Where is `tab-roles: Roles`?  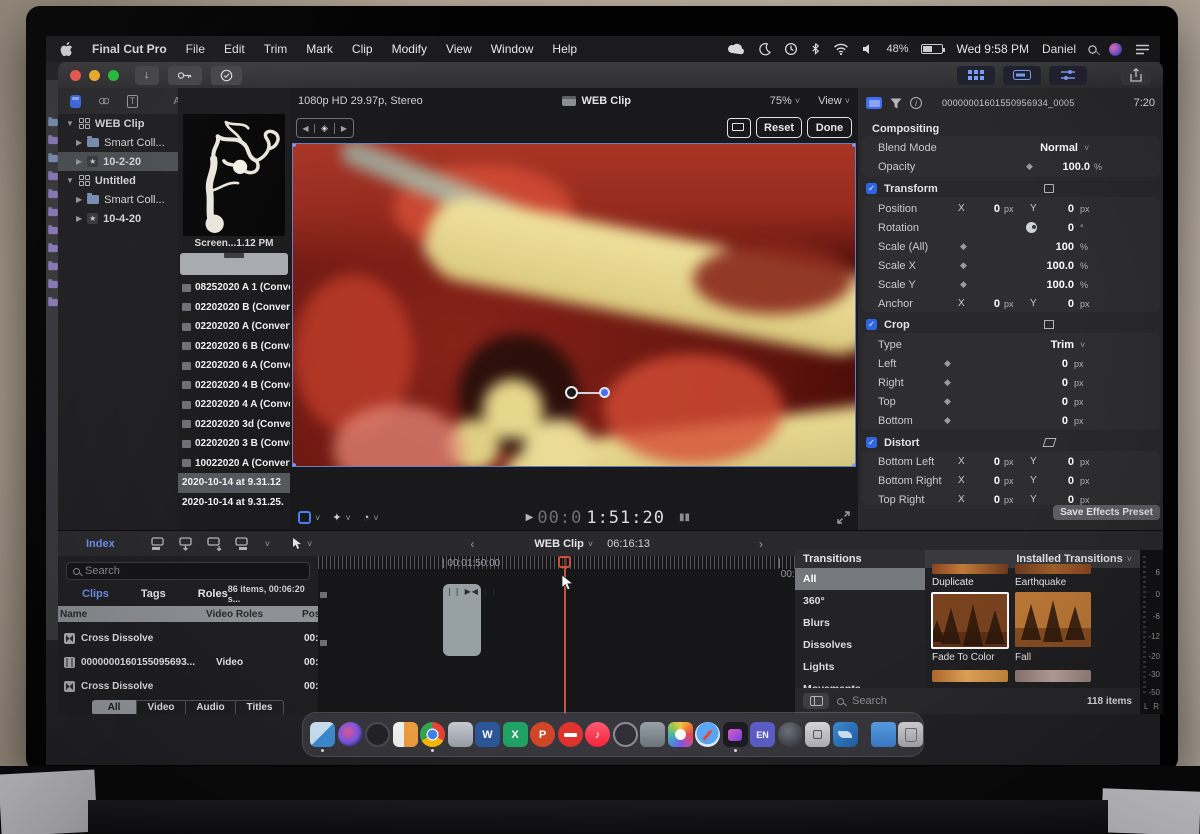
tab-roles: Roles is located at coordinates (213, 594).